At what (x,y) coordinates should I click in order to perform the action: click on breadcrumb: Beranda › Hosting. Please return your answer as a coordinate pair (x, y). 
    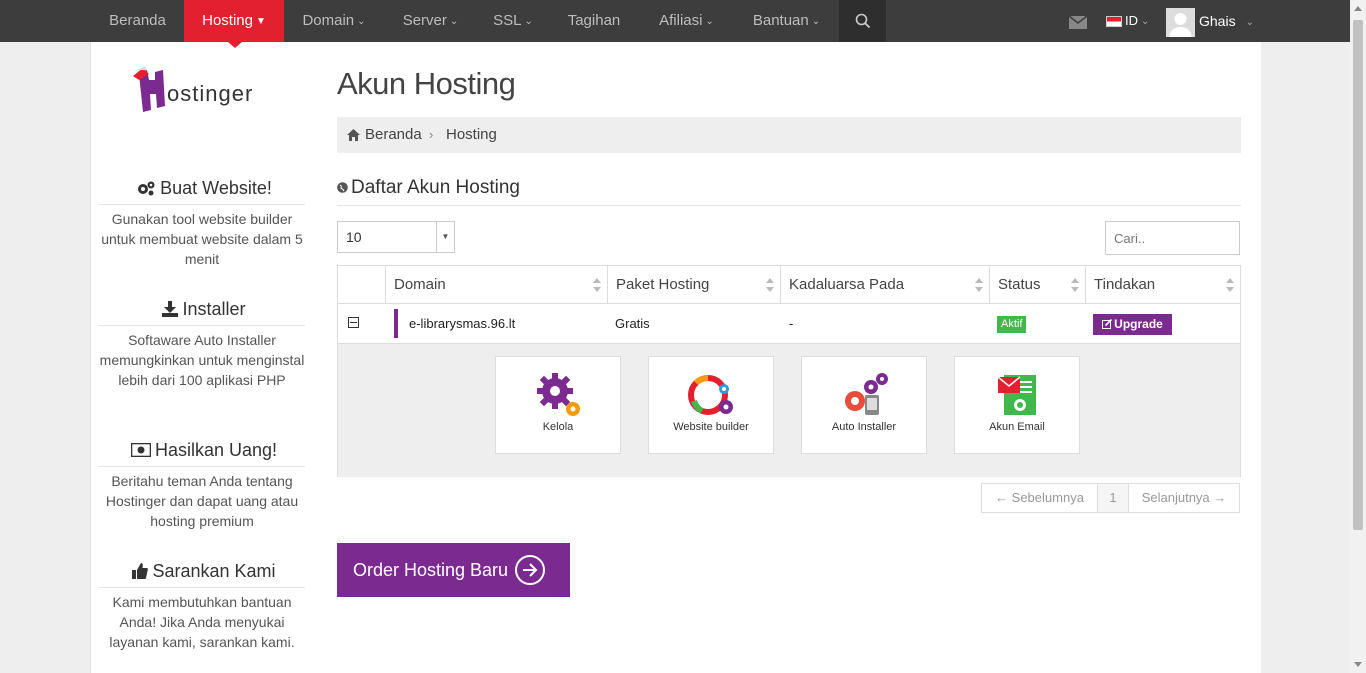
    Looking at the image, I should click on (789, 135).